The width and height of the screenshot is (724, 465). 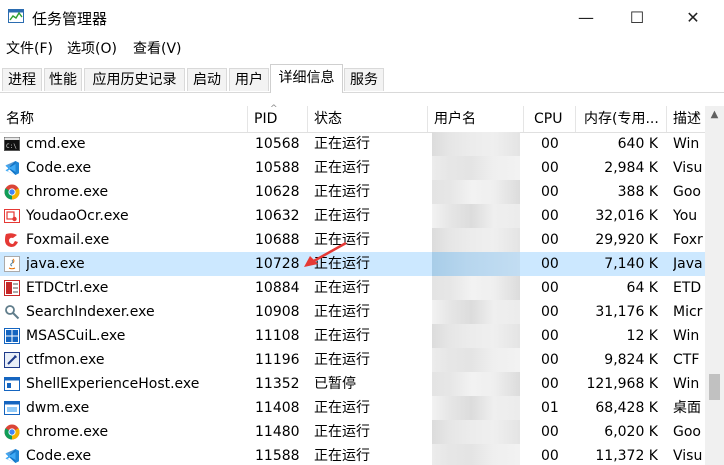 What do you see at coordinates (29, 48) in the screenshot?
I see `menu-file: 文件(F)` at bounding box center [29, 48].